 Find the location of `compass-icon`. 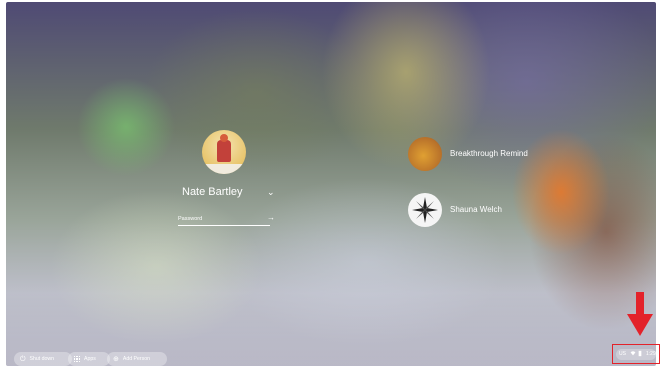

compass-icon is located at coordinates (425, 210).